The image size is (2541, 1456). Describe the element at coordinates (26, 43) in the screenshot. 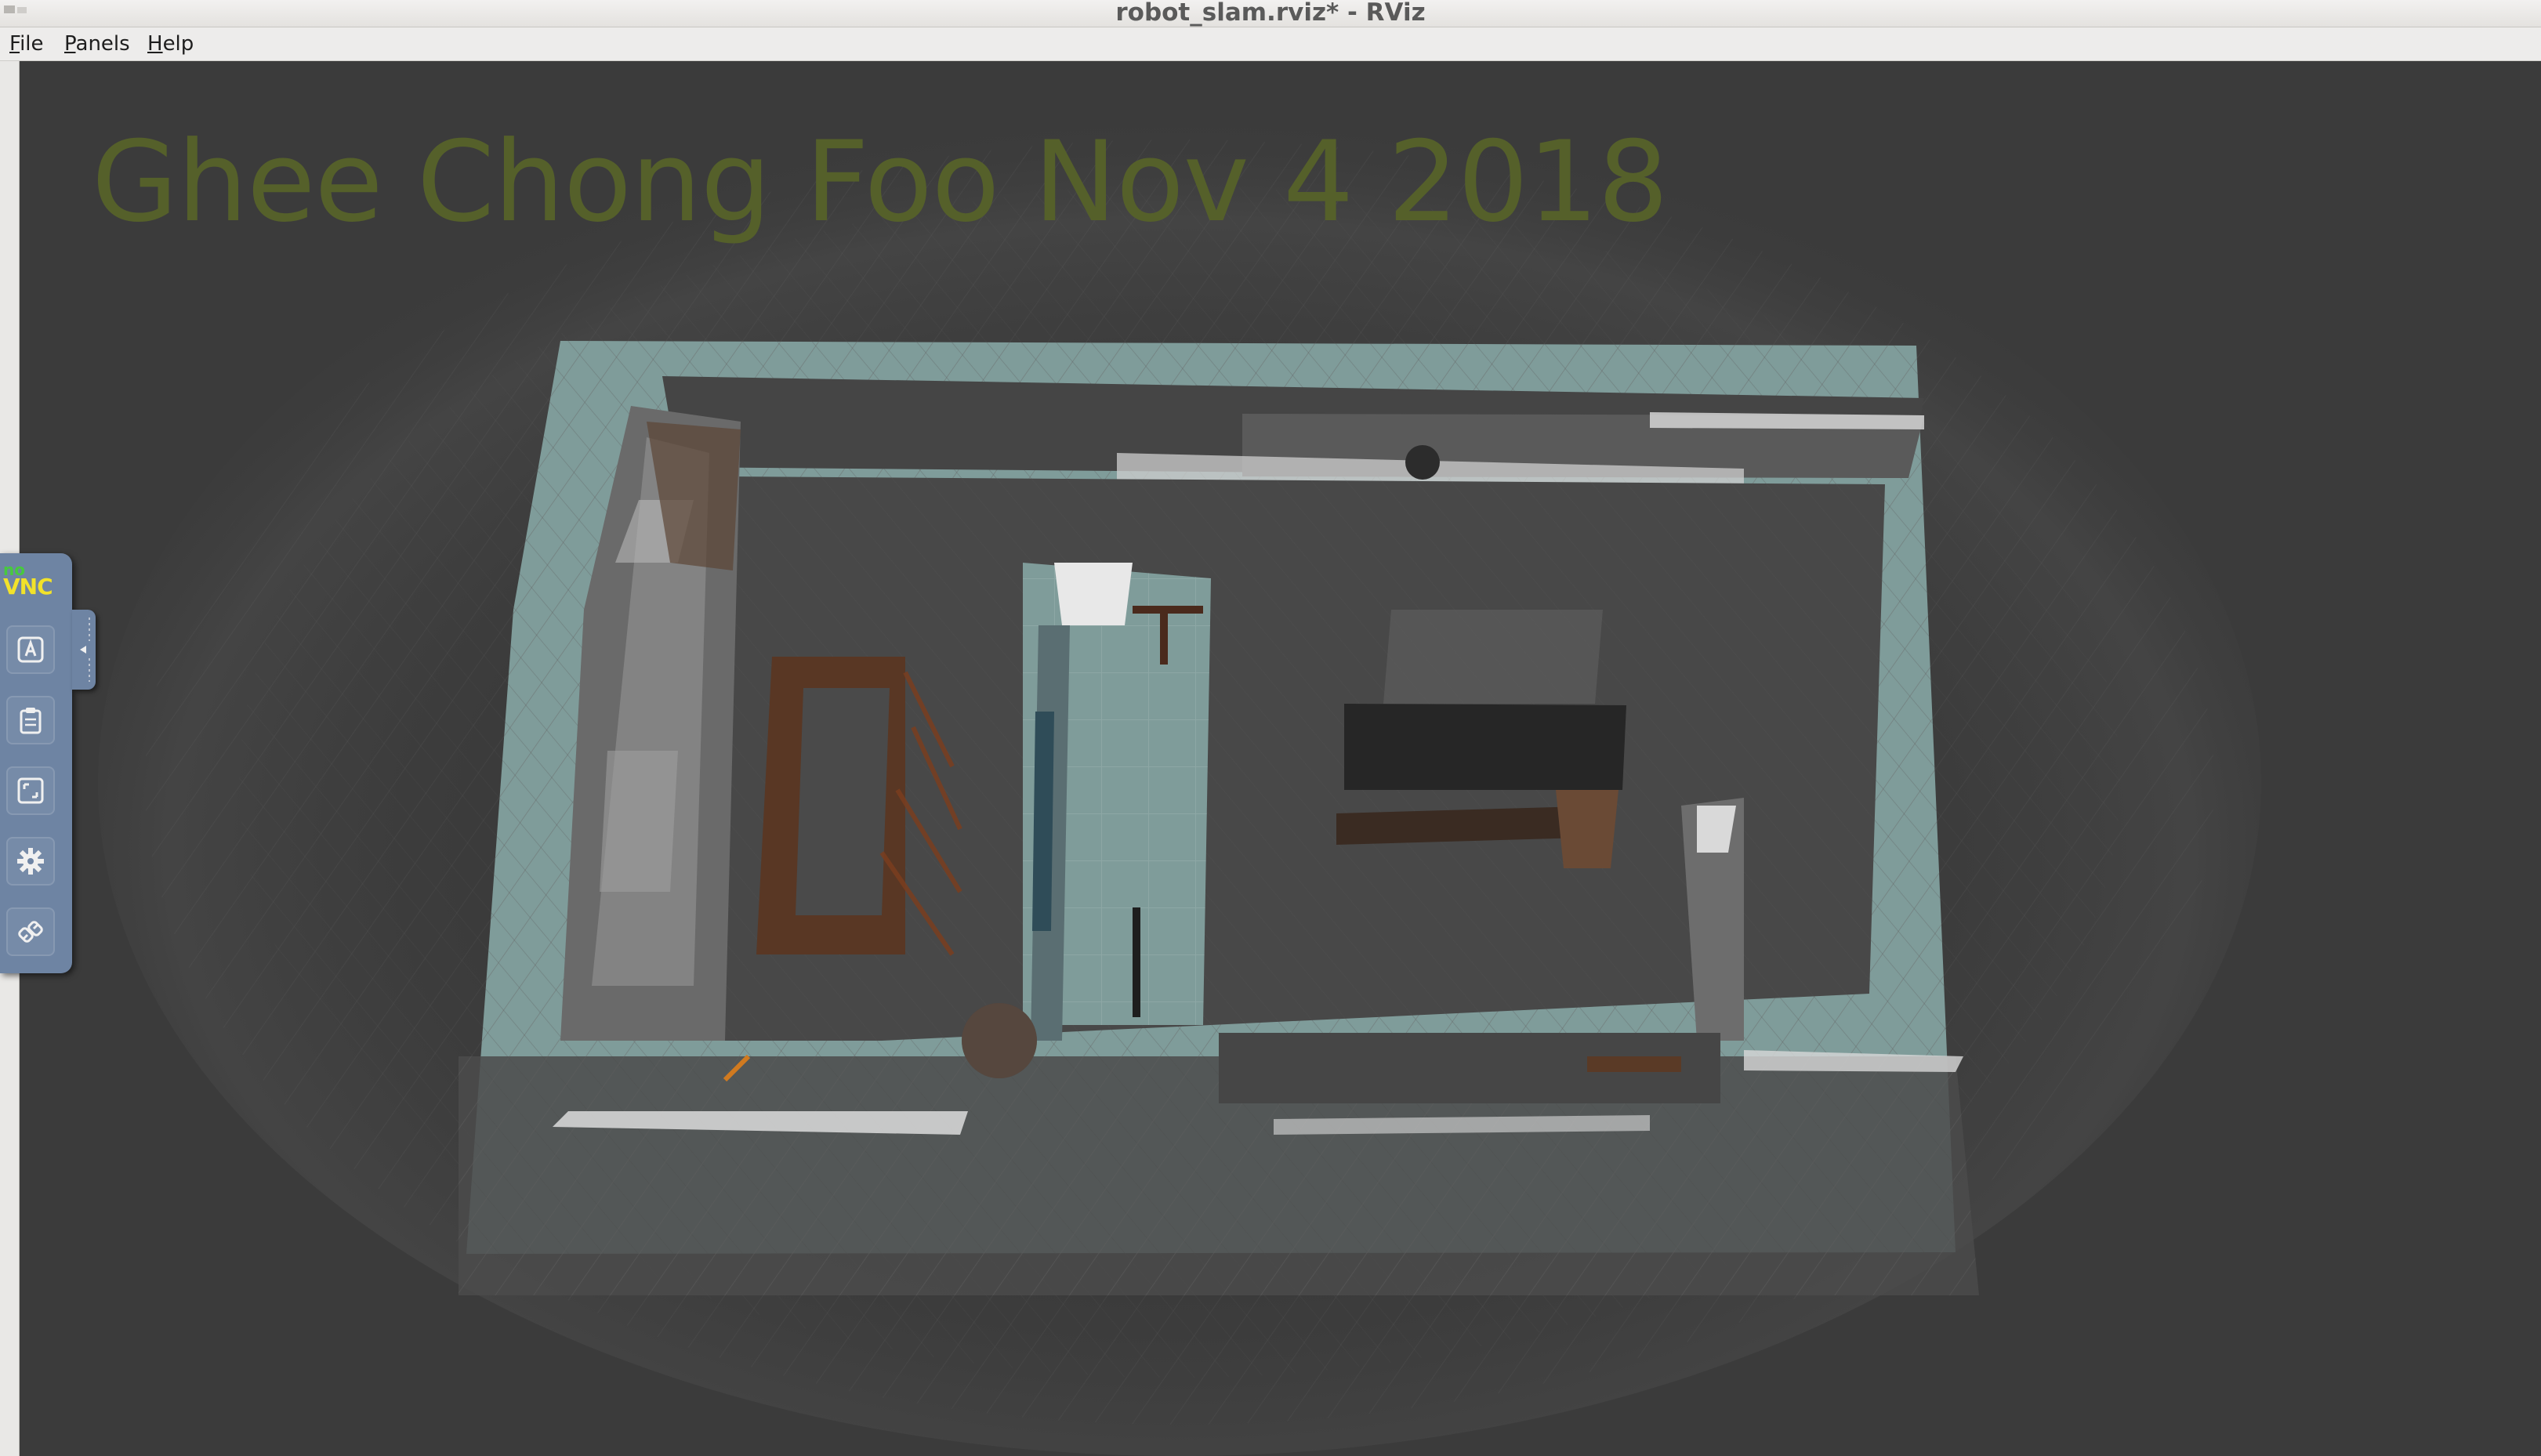

I see `menu-file: File` at that location.